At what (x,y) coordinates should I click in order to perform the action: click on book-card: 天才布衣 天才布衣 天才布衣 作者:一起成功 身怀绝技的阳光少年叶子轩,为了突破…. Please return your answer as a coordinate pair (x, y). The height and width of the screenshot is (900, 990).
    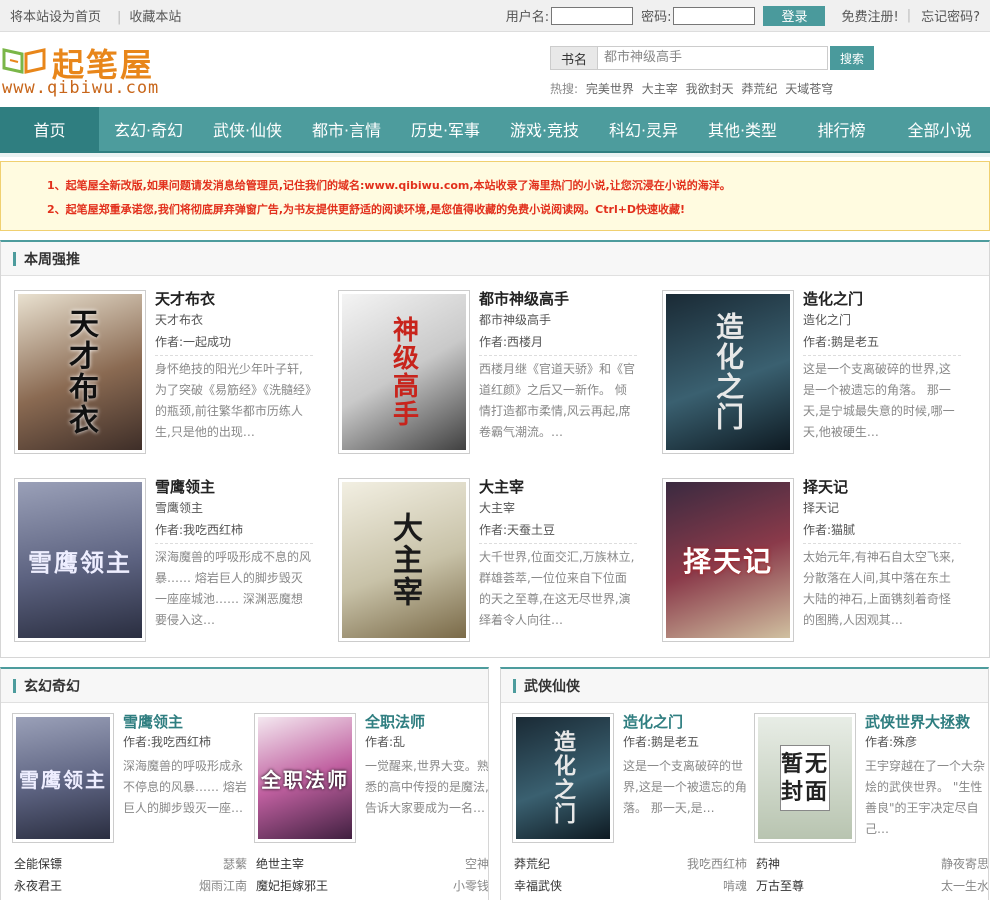
    Looking at the image, I should click on (176, 372).